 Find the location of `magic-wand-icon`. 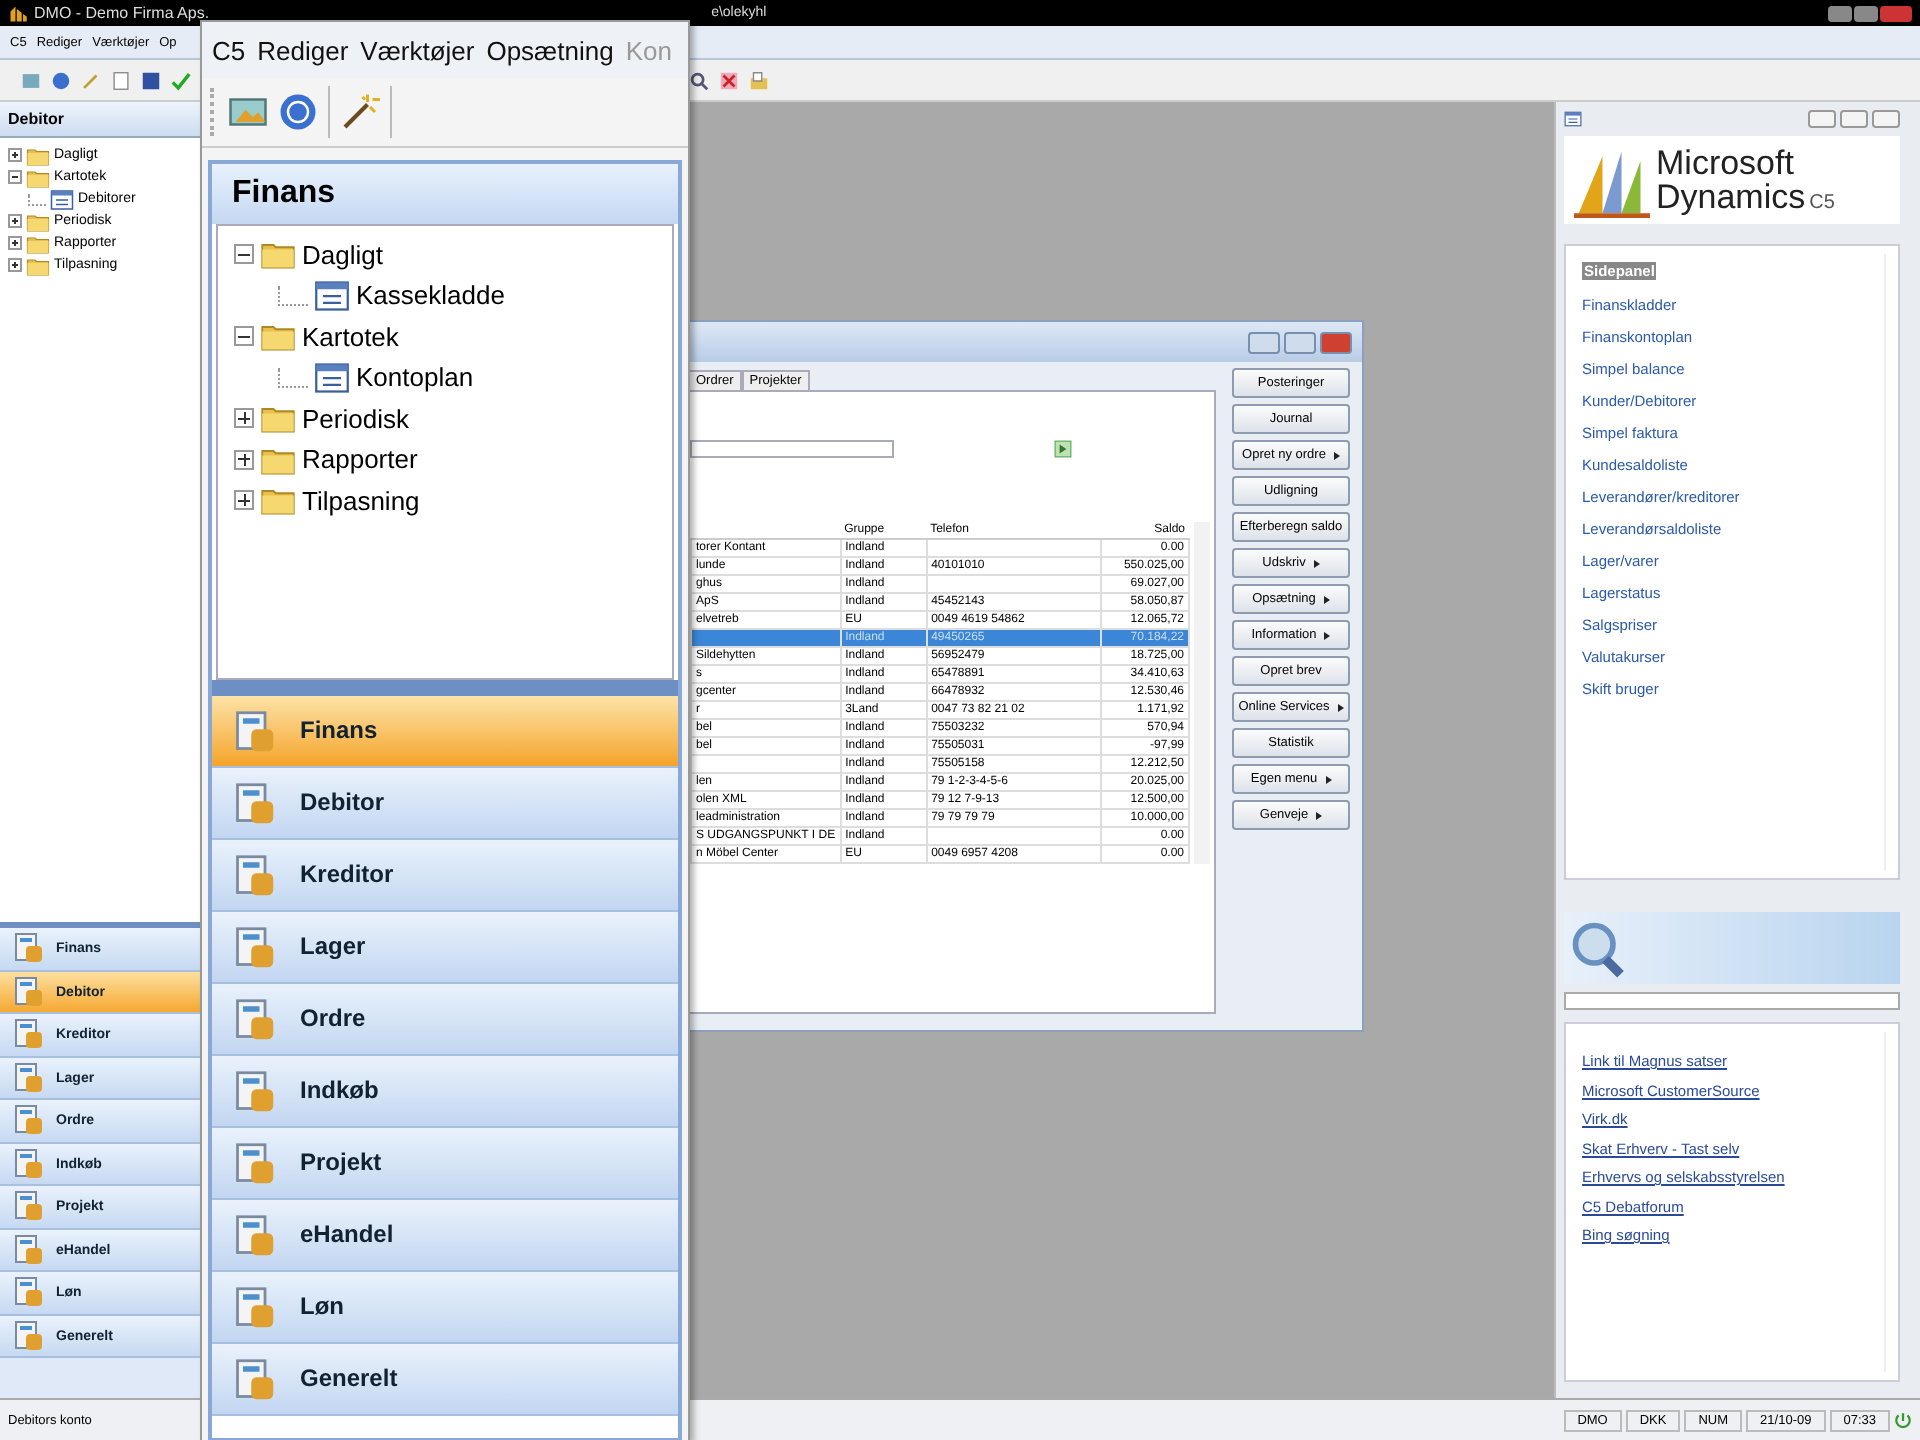

magic-wand-icon is located at coordinates (360, 112).